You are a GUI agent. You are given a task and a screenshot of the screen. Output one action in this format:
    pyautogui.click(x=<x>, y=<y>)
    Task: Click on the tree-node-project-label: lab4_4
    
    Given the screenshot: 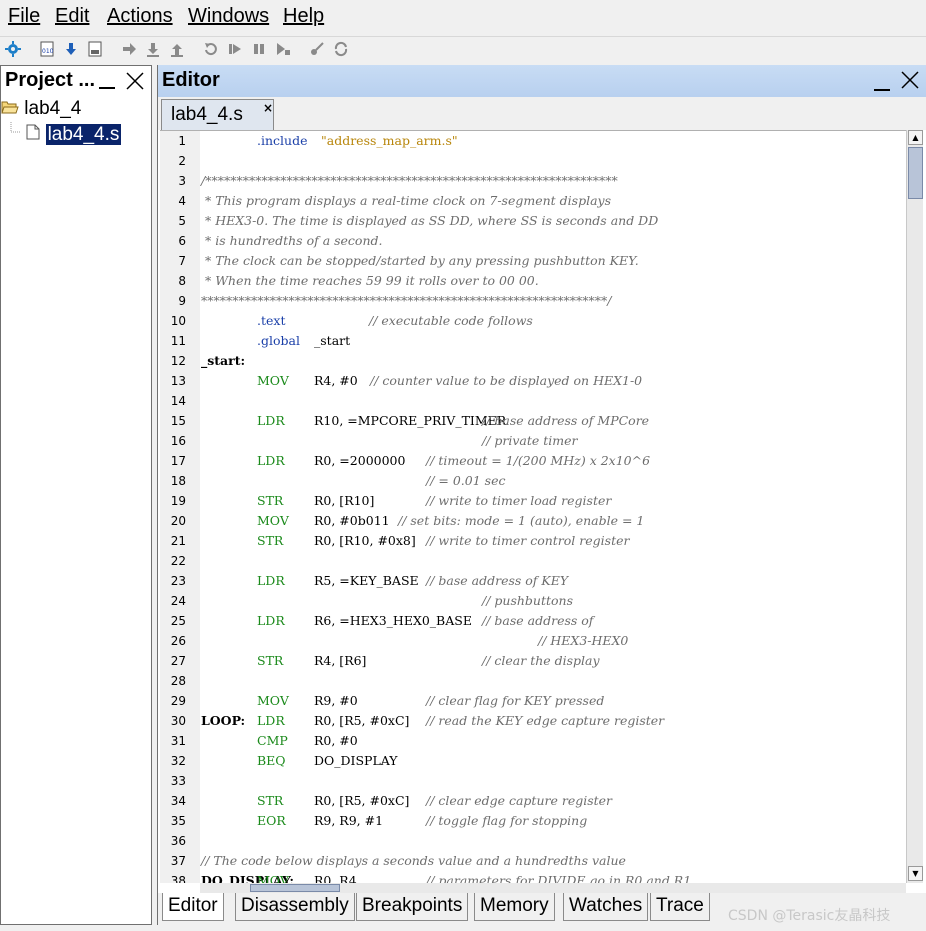 What is the action you would take?
    pyautogui.click(x=53, y=109)
    